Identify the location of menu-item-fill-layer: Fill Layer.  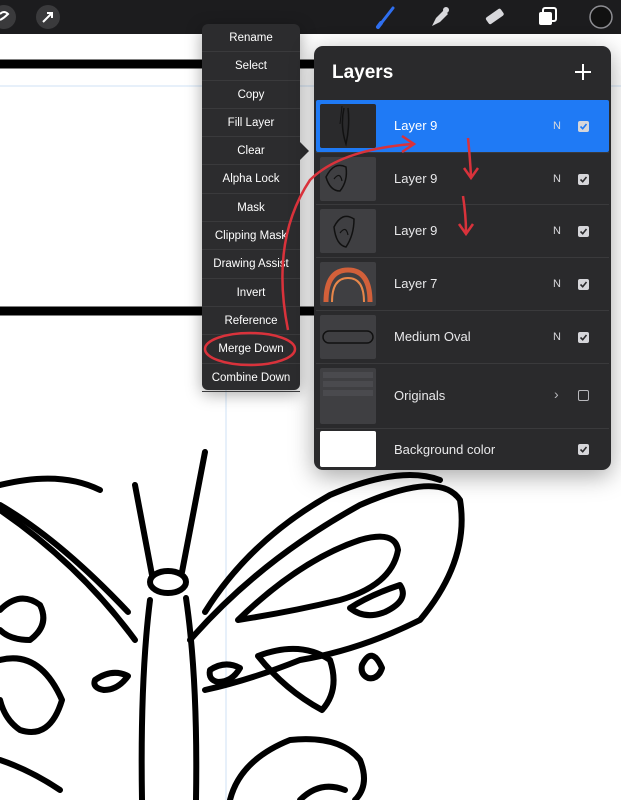
(251, 123).